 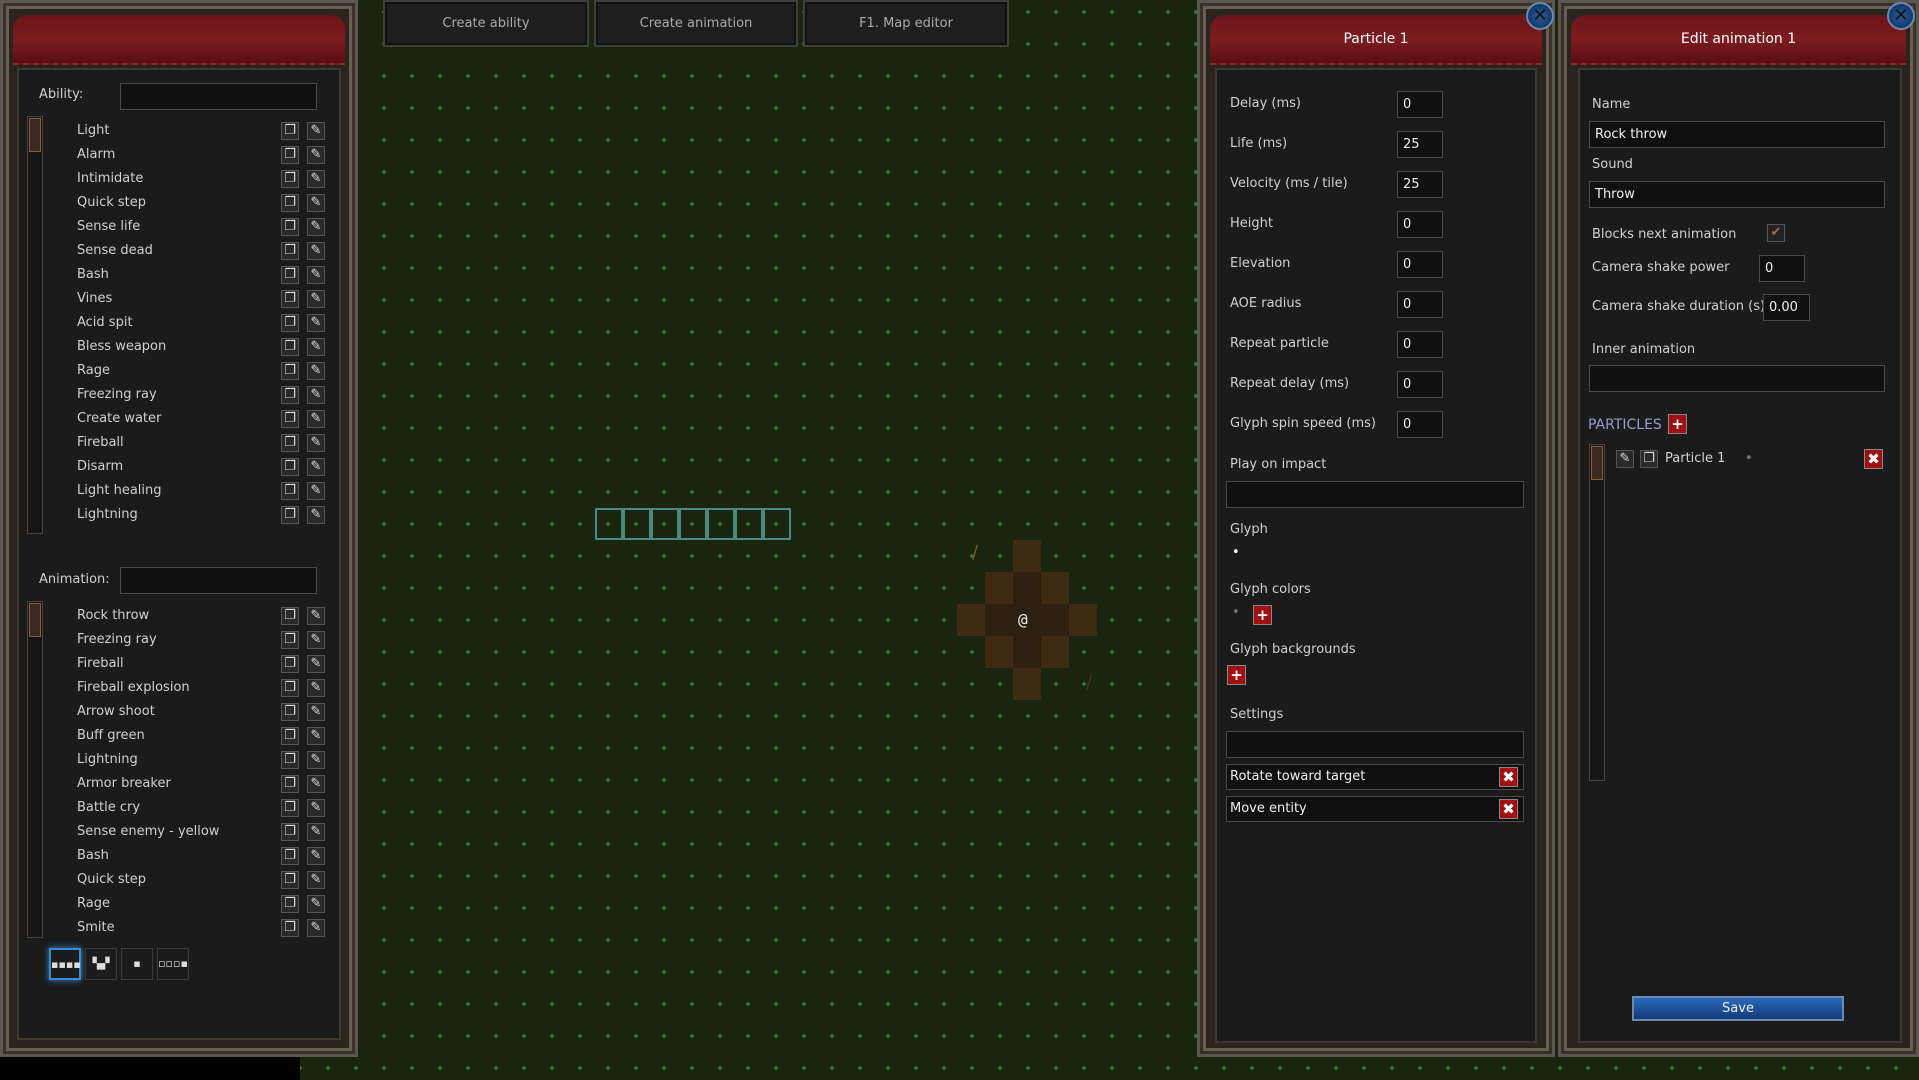 What do you see at coordinates (111, 202) in the screenshot?
I see `ability-name: Quick step` at bounding box center [111, 202].